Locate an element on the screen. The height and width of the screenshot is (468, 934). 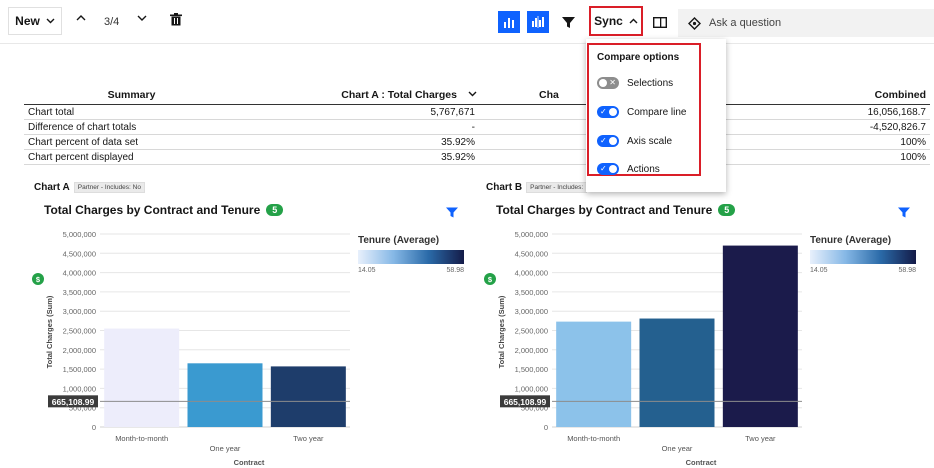
axis-scale-toggle: ✓ is located at coordinates (608, 141).